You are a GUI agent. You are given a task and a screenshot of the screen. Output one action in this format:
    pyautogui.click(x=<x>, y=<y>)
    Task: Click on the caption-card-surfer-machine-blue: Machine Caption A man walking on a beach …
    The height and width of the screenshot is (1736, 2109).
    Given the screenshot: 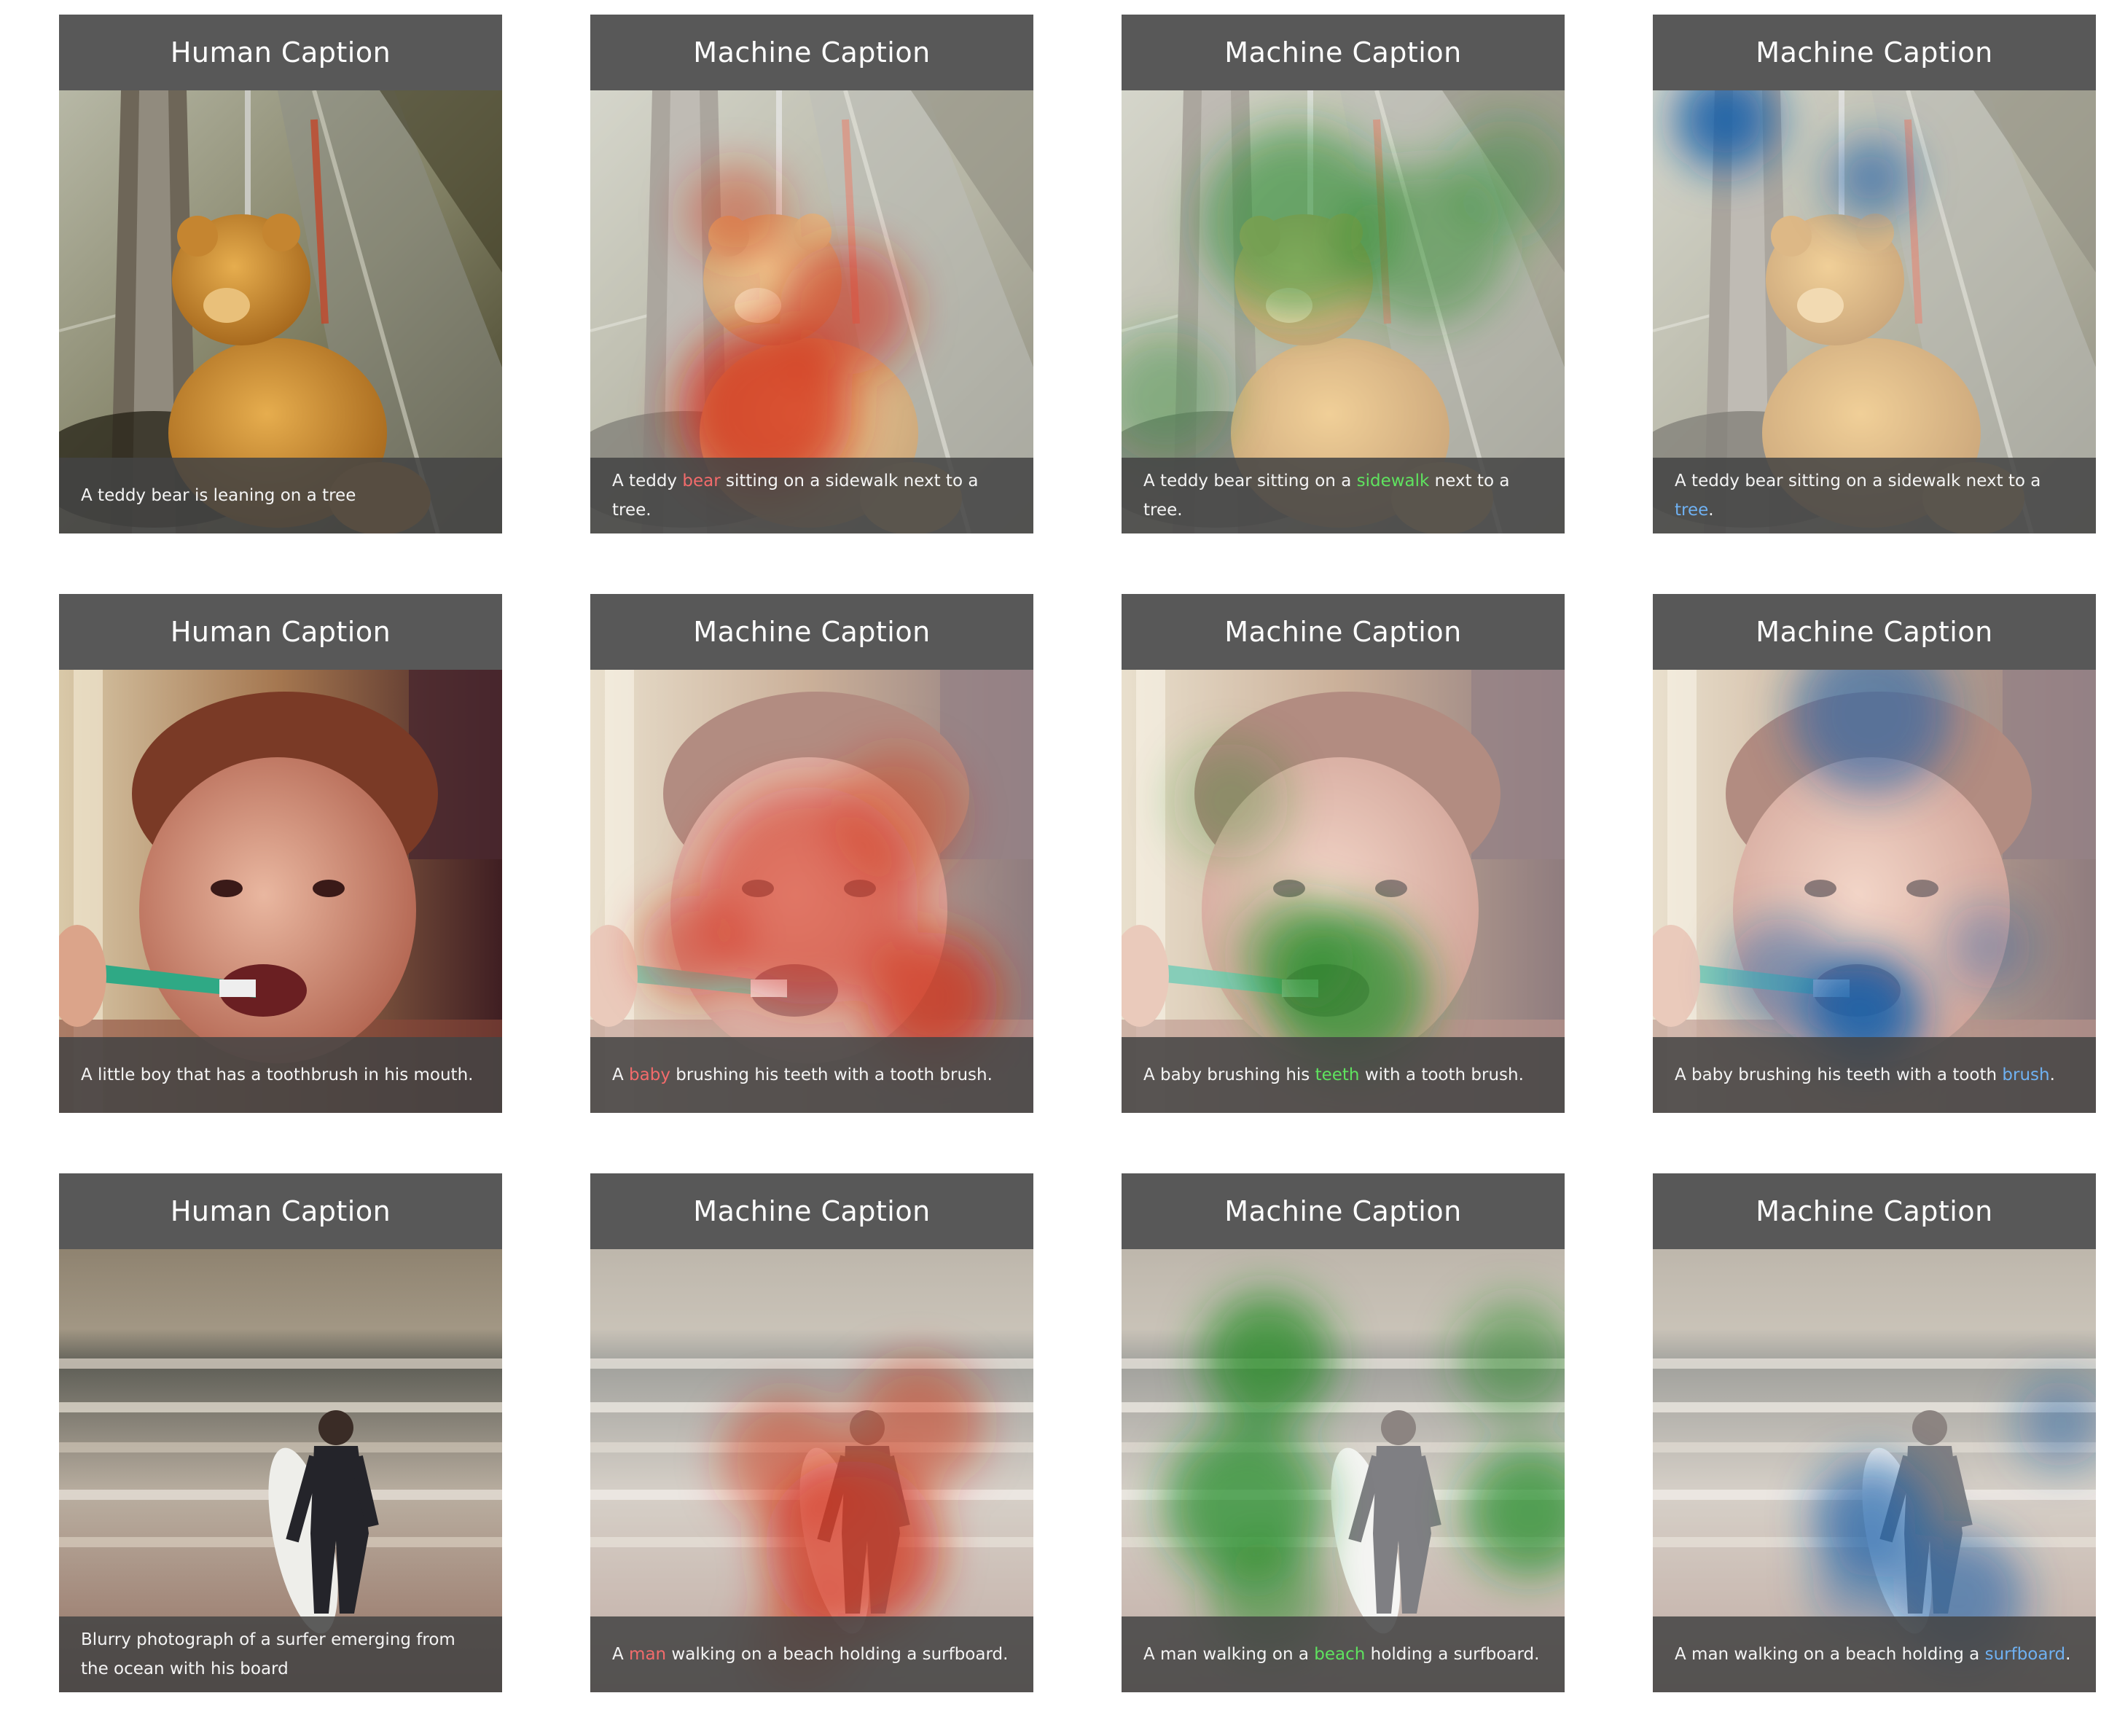 What is the action you would take?
    pyautogui.click(x=1874, y=1432)
    